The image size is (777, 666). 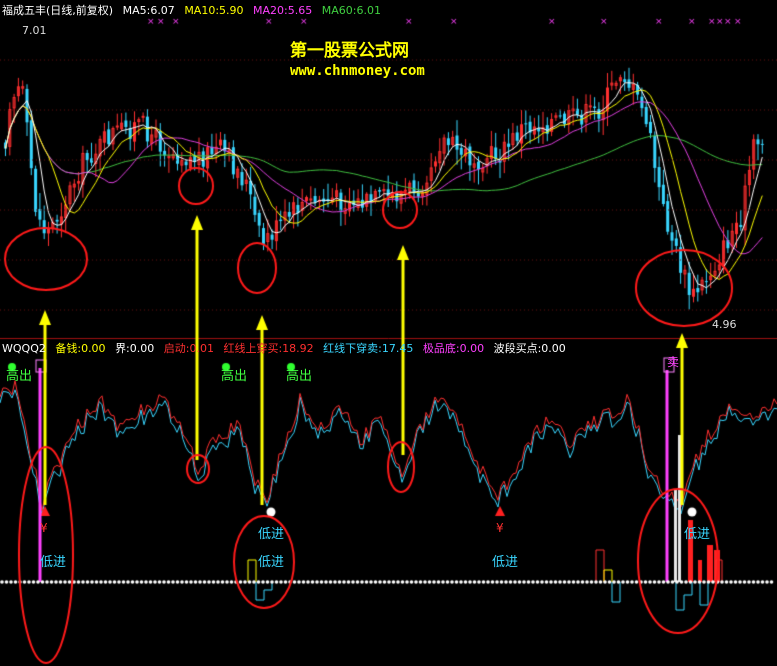 I want to click on indicator-item-jipindi: 极品底:0.00, so click(x=453, y=348).